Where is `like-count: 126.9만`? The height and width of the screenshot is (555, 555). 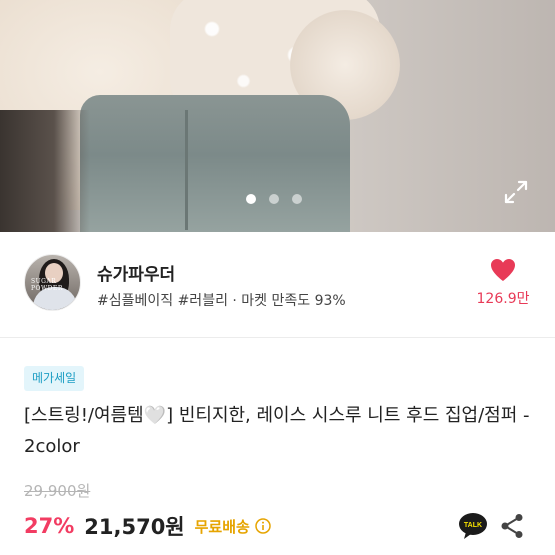 like-count: 126.9만 is located at coordinates (503, 299).